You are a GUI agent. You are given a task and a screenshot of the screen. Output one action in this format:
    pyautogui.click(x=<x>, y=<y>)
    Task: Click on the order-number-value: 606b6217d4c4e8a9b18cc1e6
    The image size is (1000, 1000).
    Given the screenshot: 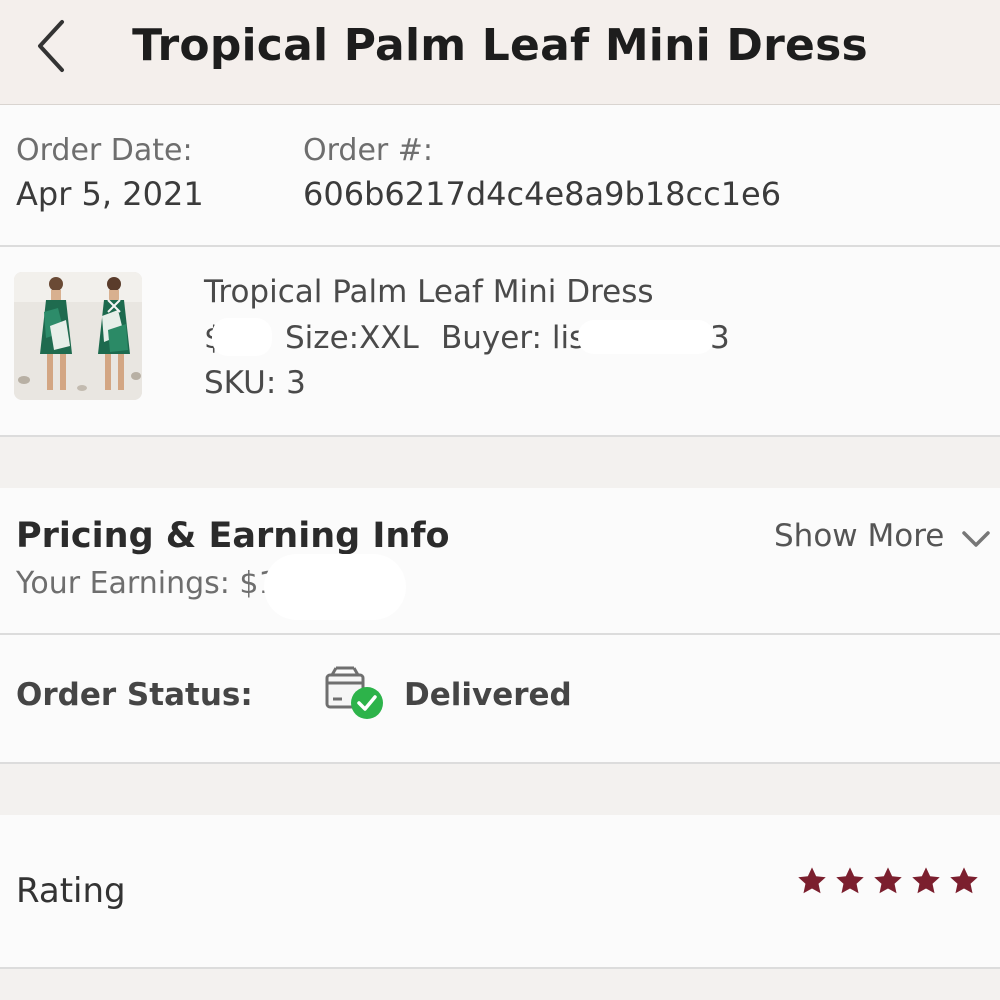 What is the action you would take?
    pyautogui.click(x=542, y=194)
    